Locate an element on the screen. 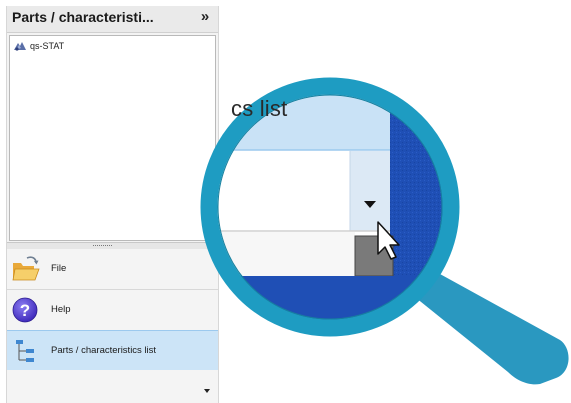 The width and height of the screenshot is (571, 403). pane-header: Parts / characteristi... » is located at coordinates (112, 19).